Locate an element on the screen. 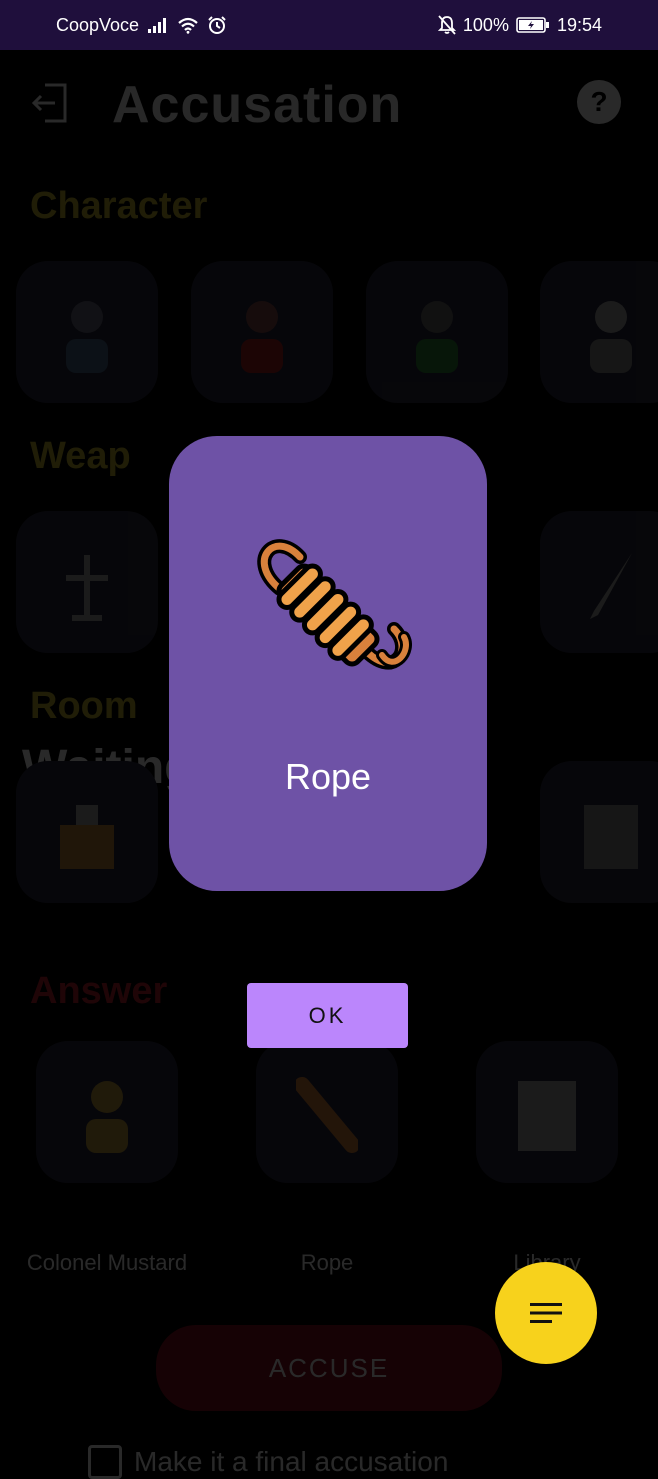 Image resolution: width=658 pixels, height=1479 pixels. app-header: Accusation ? is located at coordinates (329, 104).